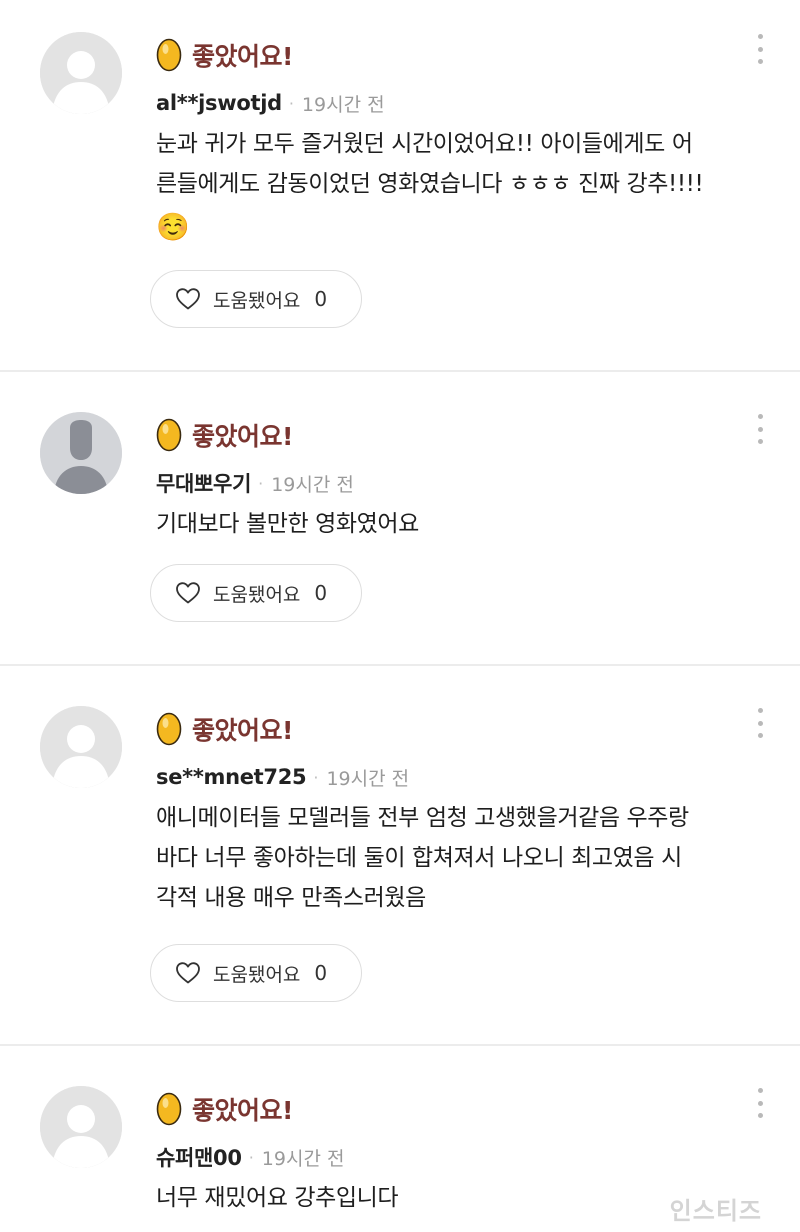 This screenshot has height=1232, width=800. I want to click on comment-line: 애니메이터들 모델러들 전부 엄청 고생했을거같음 우주랑, so click(422, 818).